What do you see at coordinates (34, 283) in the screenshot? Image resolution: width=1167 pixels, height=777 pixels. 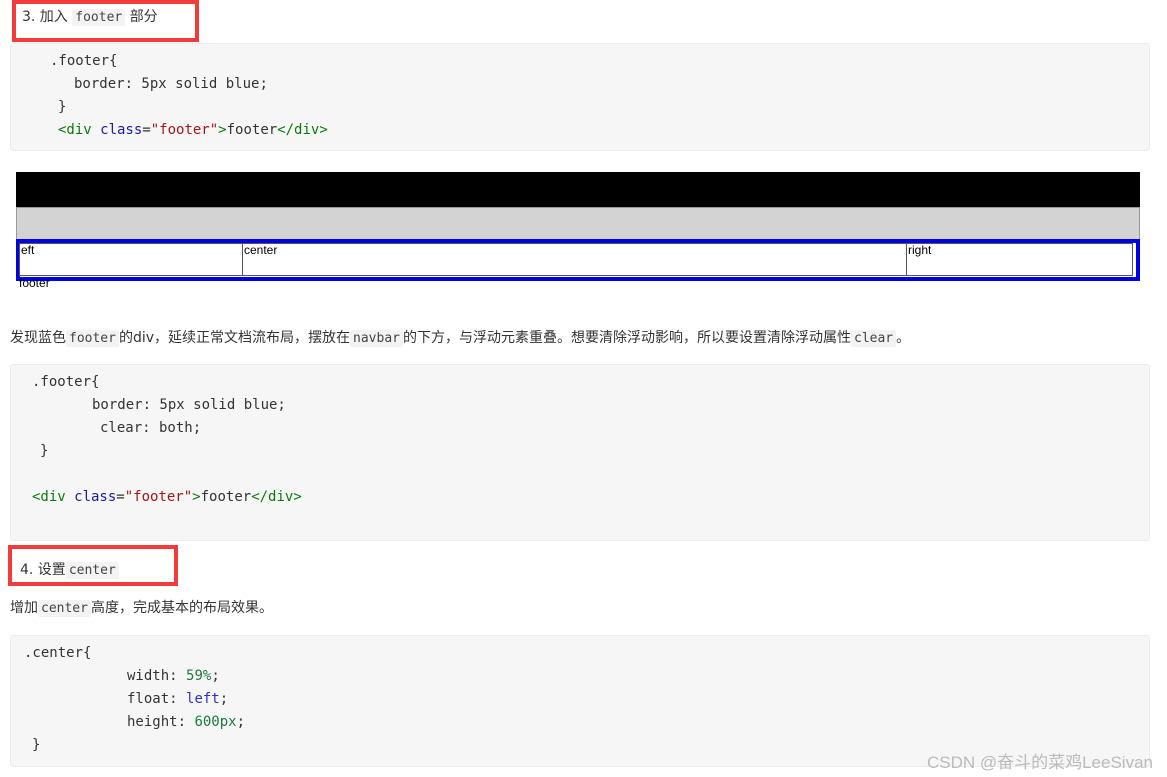 I see `demo-footer-text: footer` at bounding box center [34, 283].